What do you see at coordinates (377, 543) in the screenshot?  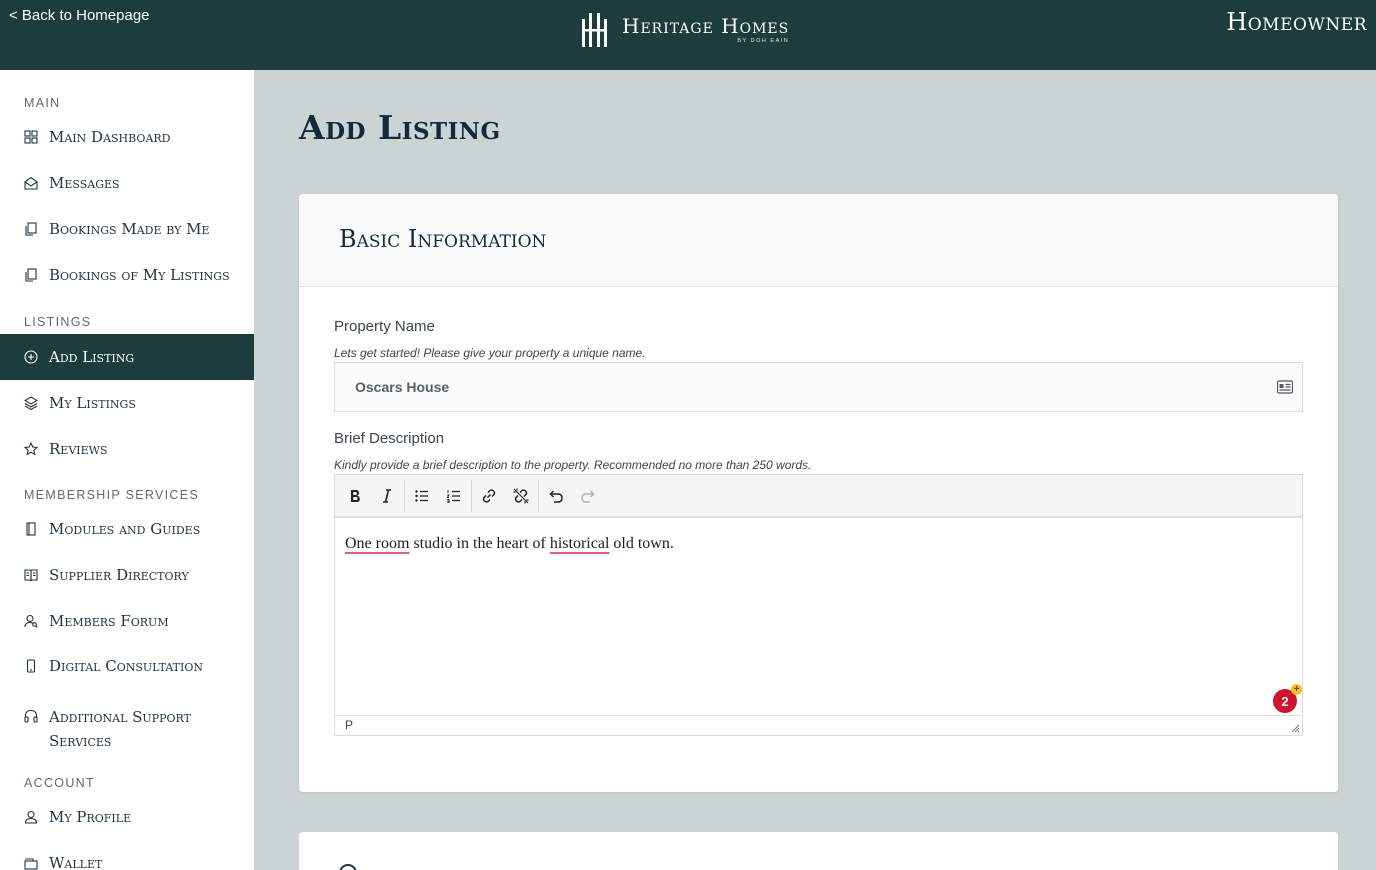 I see `misspelled-word: One room` at bounding box center [377, 543].